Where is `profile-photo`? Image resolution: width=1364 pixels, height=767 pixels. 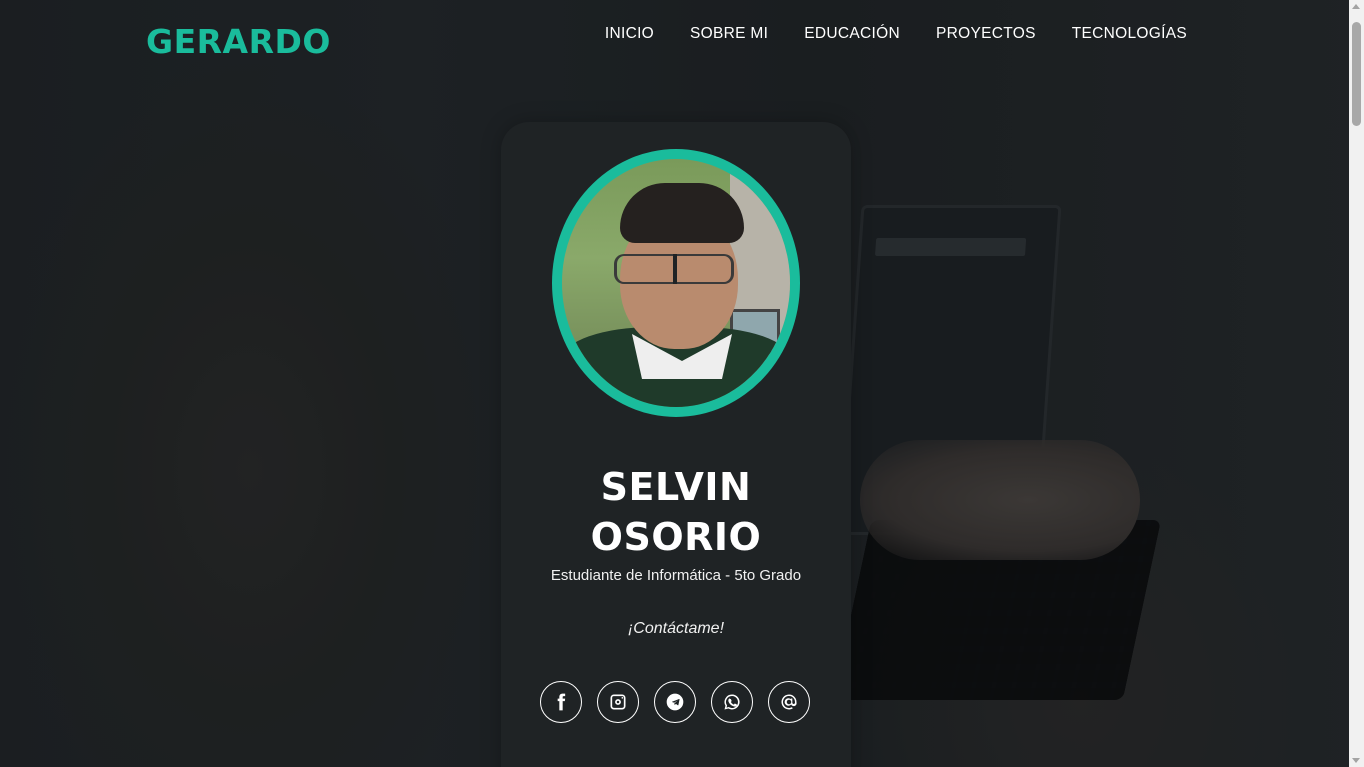
profile-photo is located at coordinates (676, 283).